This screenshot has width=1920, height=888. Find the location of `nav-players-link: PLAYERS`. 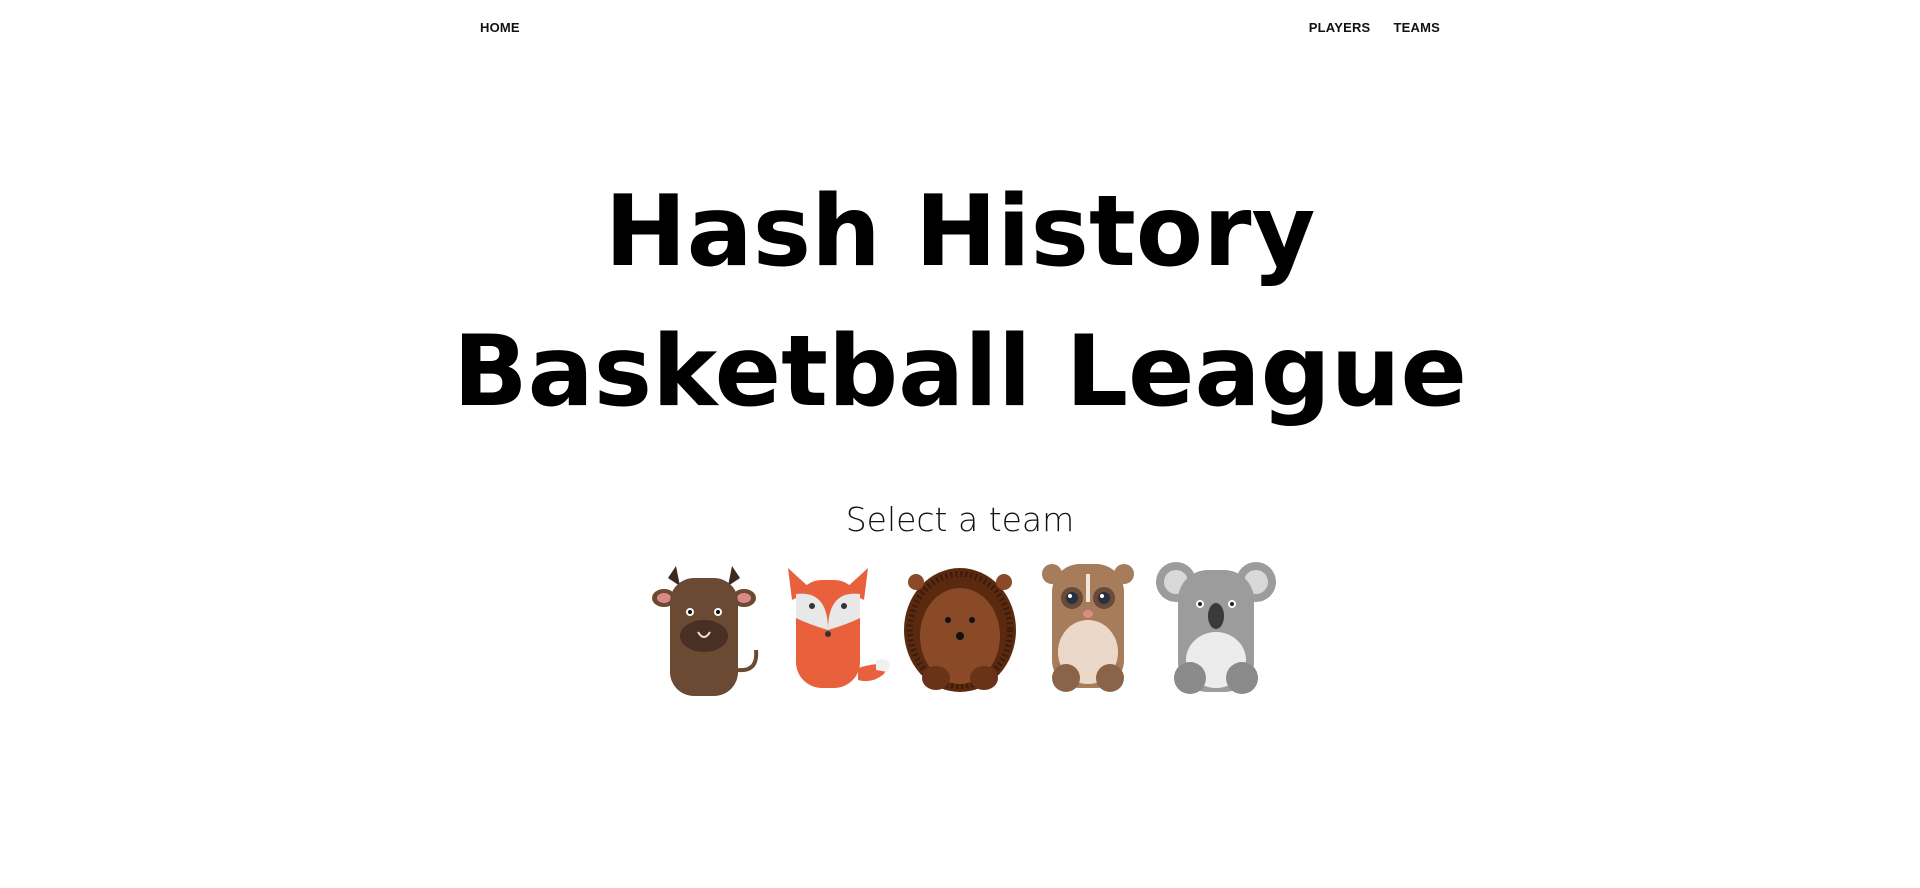

nav-players-link: PLAYERS is located at coordinates (1340, 27).